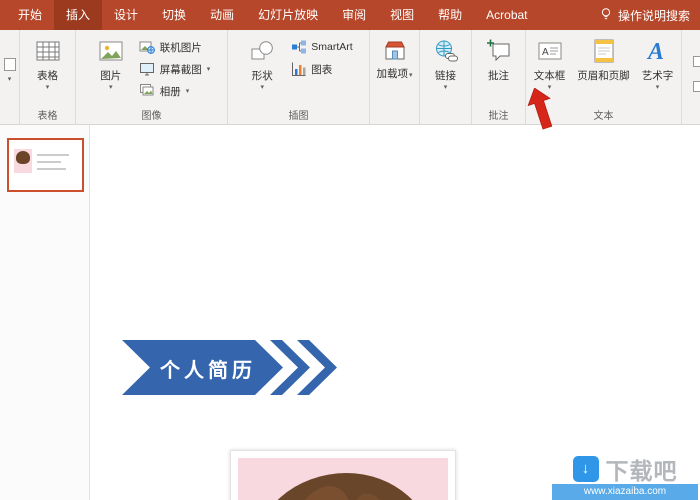 This screenshot has height=500, width=700. What do you see at coordinates (625, 492) in the screenshot?
I see `watermark-url: www.xiazaiba.com` at bounding box center [625, 492].